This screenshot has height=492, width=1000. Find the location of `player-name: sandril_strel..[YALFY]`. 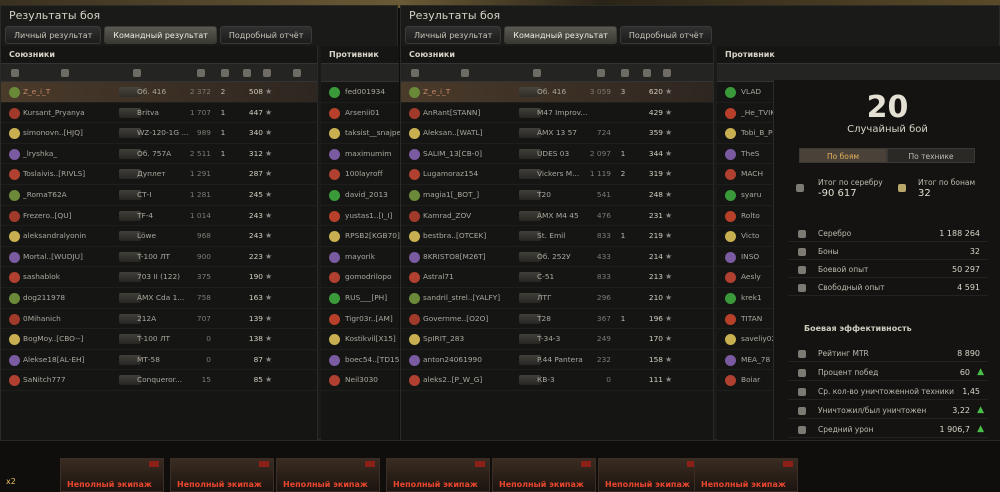

player-name: sandril_strel..[YALFY] is located at coordinates (462, 297).